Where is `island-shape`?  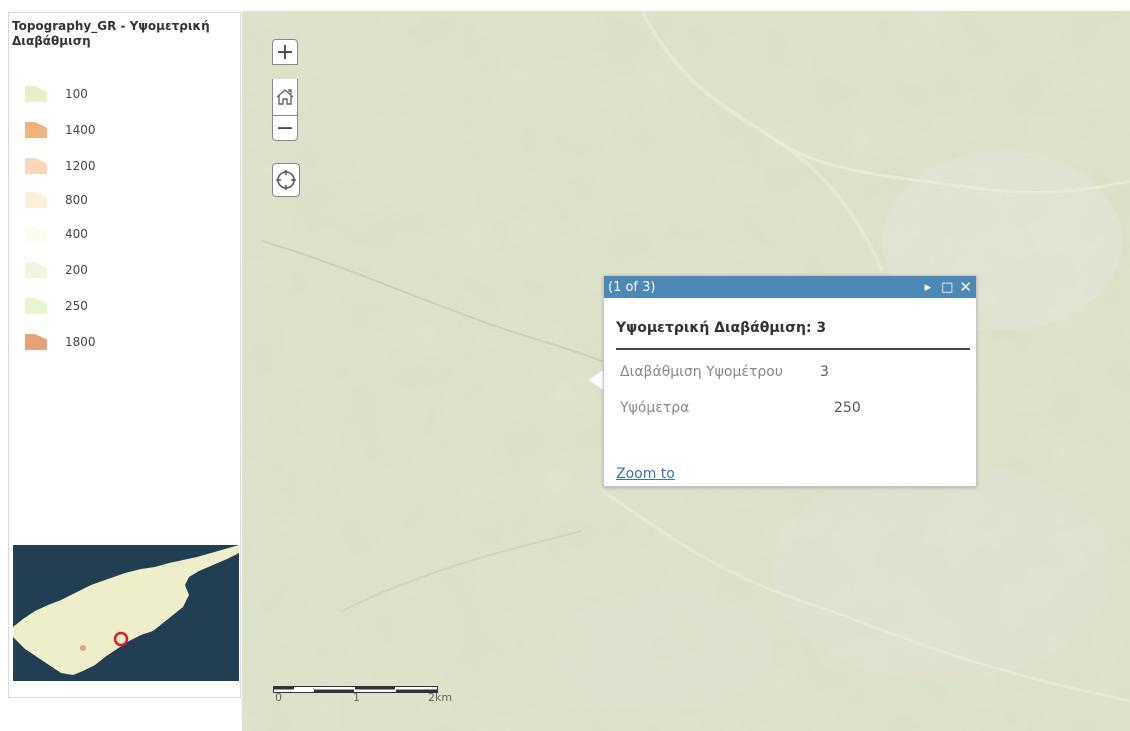 island-shape is located at coordinates (126, 610).